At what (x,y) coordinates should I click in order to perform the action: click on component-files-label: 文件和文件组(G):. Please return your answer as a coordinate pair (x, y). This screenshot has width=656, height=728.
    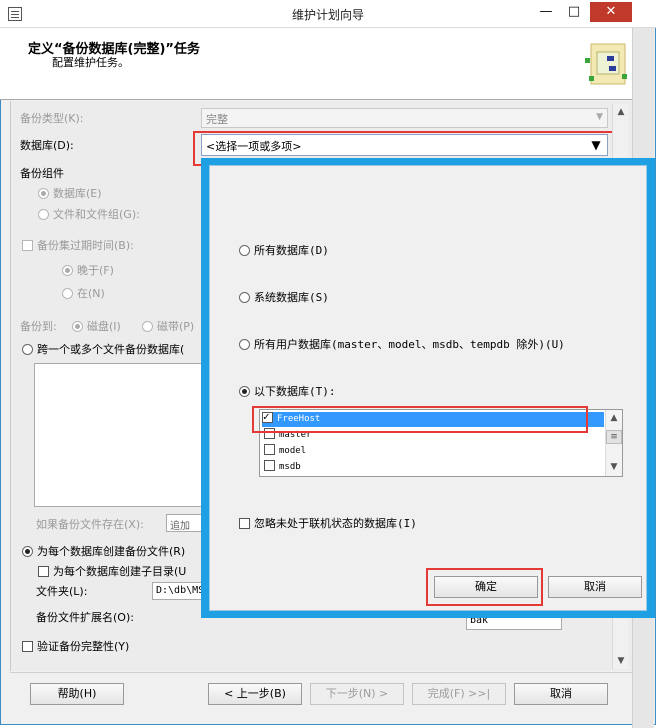
    Looking at the image, I should click on (96, 214).